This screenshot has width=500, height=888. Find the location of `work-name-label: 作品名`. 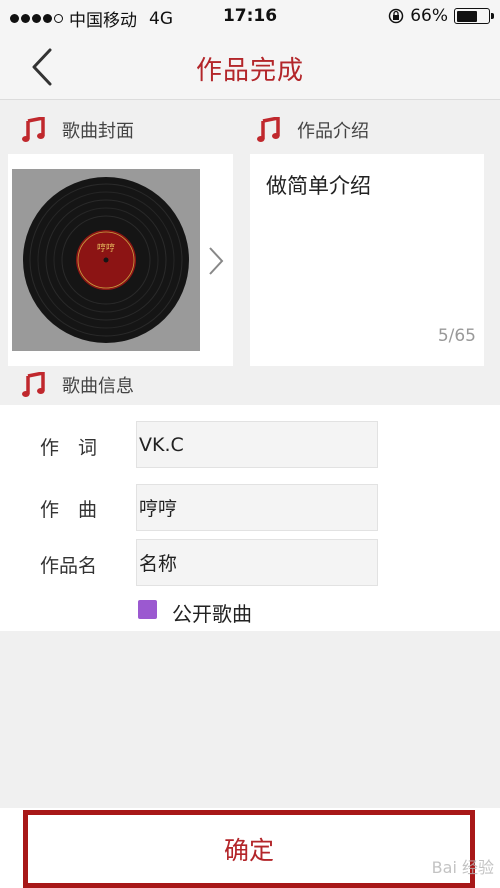

work-name-label: 作品名 is located at coordinates (69, 566).